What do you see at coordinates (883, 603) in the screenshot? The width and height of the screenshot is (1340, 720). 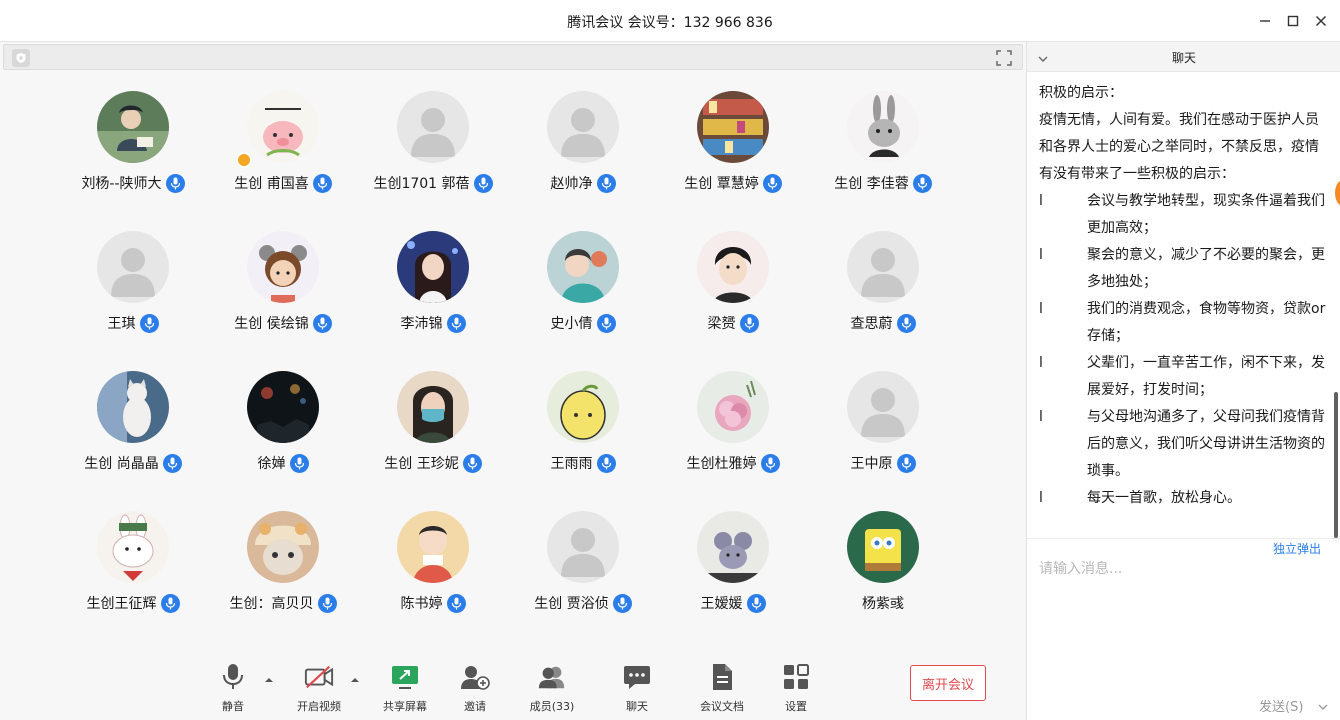 I see `participant-name-line: 杨紫彧` at bounding box center [883, 603].